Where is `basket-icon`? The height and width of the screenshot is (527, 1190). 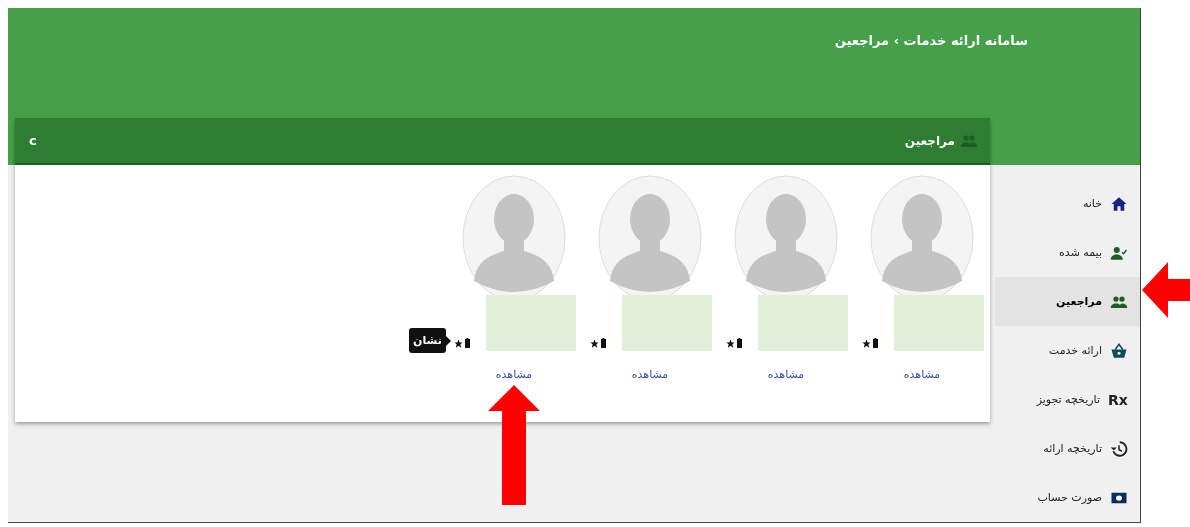 basket-icon is located at coordinates (1119, 350).